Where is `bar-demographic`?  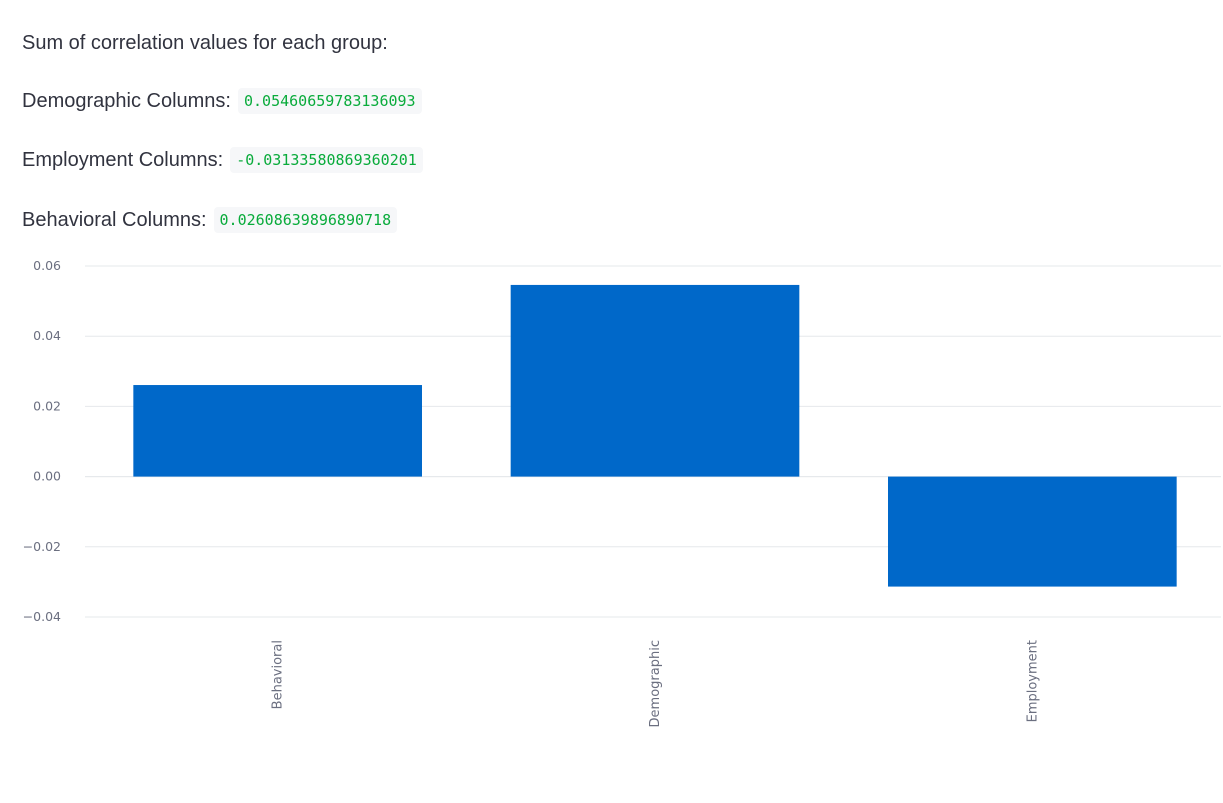 bar-demographic is located at coordinates (655, 380).